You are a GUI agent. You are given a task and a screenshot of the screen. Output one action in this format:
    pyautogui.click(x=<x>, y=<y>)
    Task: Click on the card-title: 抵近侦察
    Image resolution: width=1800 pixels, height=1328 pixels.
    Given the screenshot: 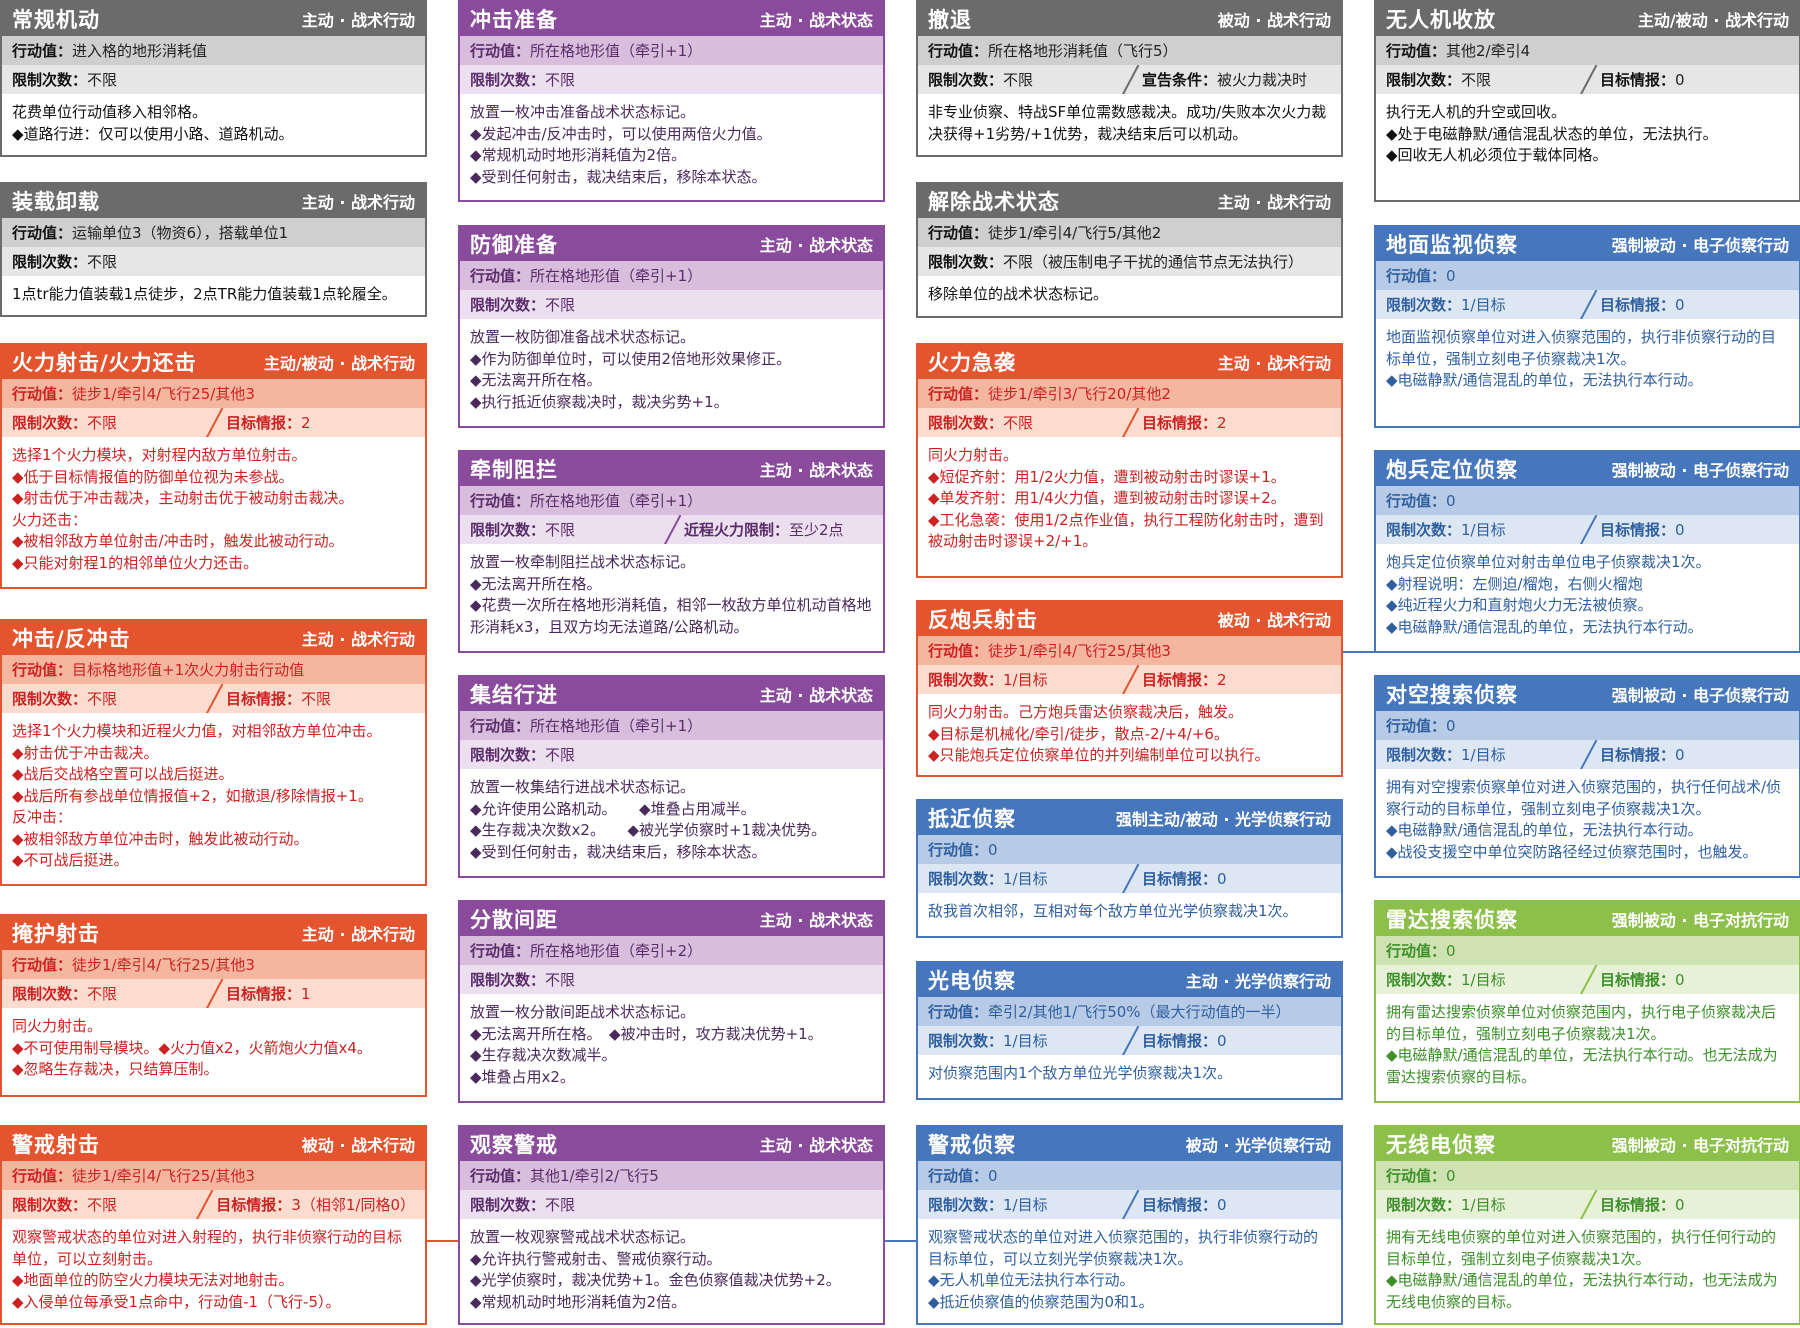 What is the action you would take?
    pyautogui.click(x=972, y=819)
    